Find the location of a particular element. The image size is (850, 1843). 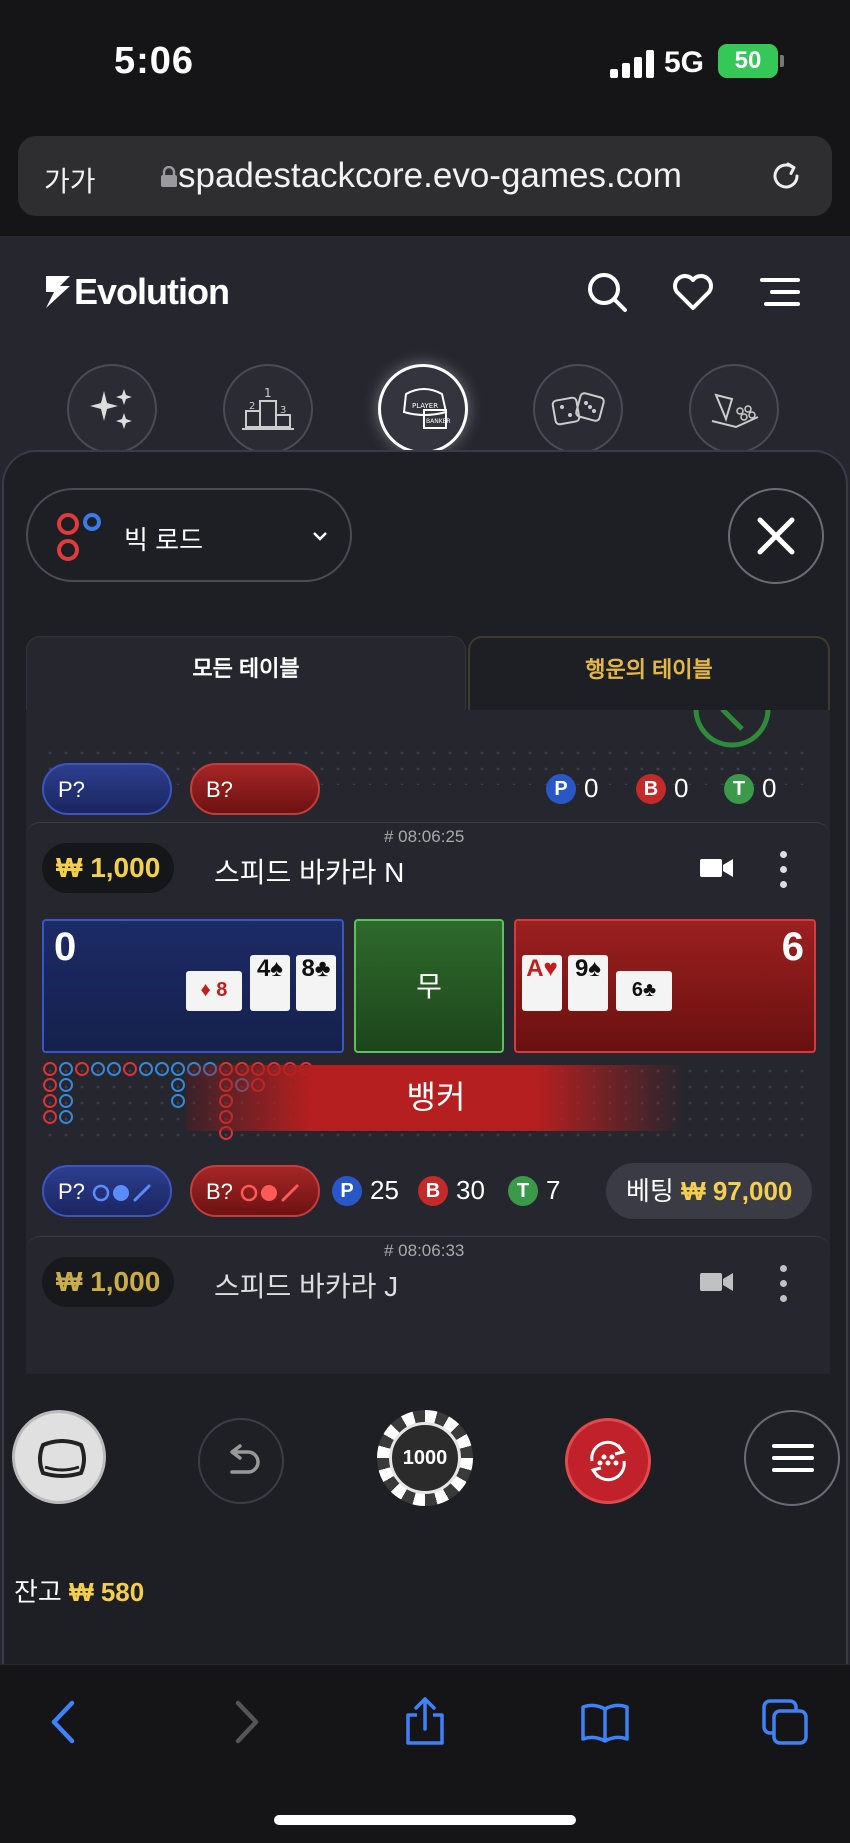

svg-text: BANKER is located at coordinates (438, 421).